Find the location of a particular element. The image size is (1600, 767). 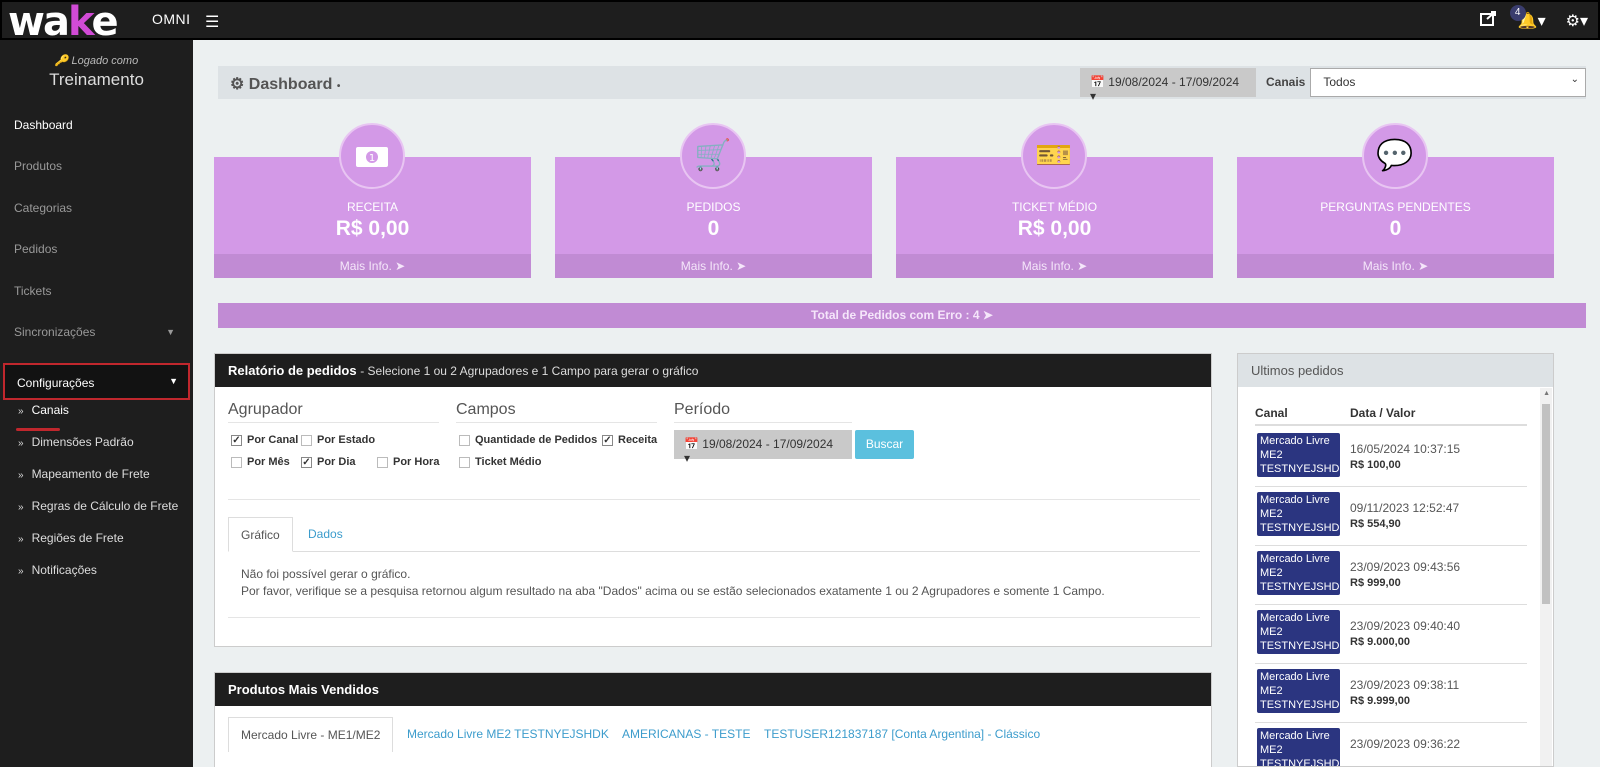

ultimos-header: Ultimos pedidos is located at coordinates (1395, 370).